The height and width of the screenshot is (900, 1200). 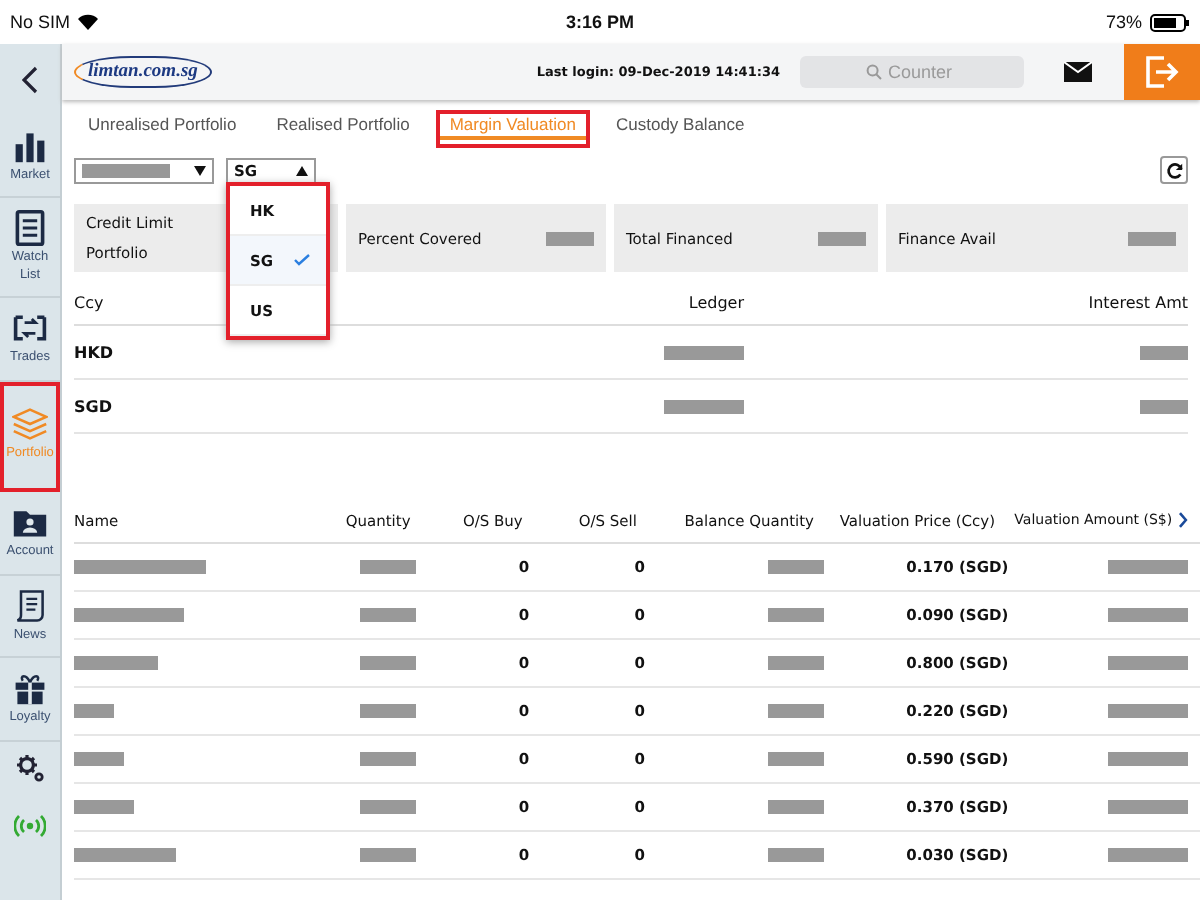 I want to click on currency-cell: SGD, so click(x=93, y=406).